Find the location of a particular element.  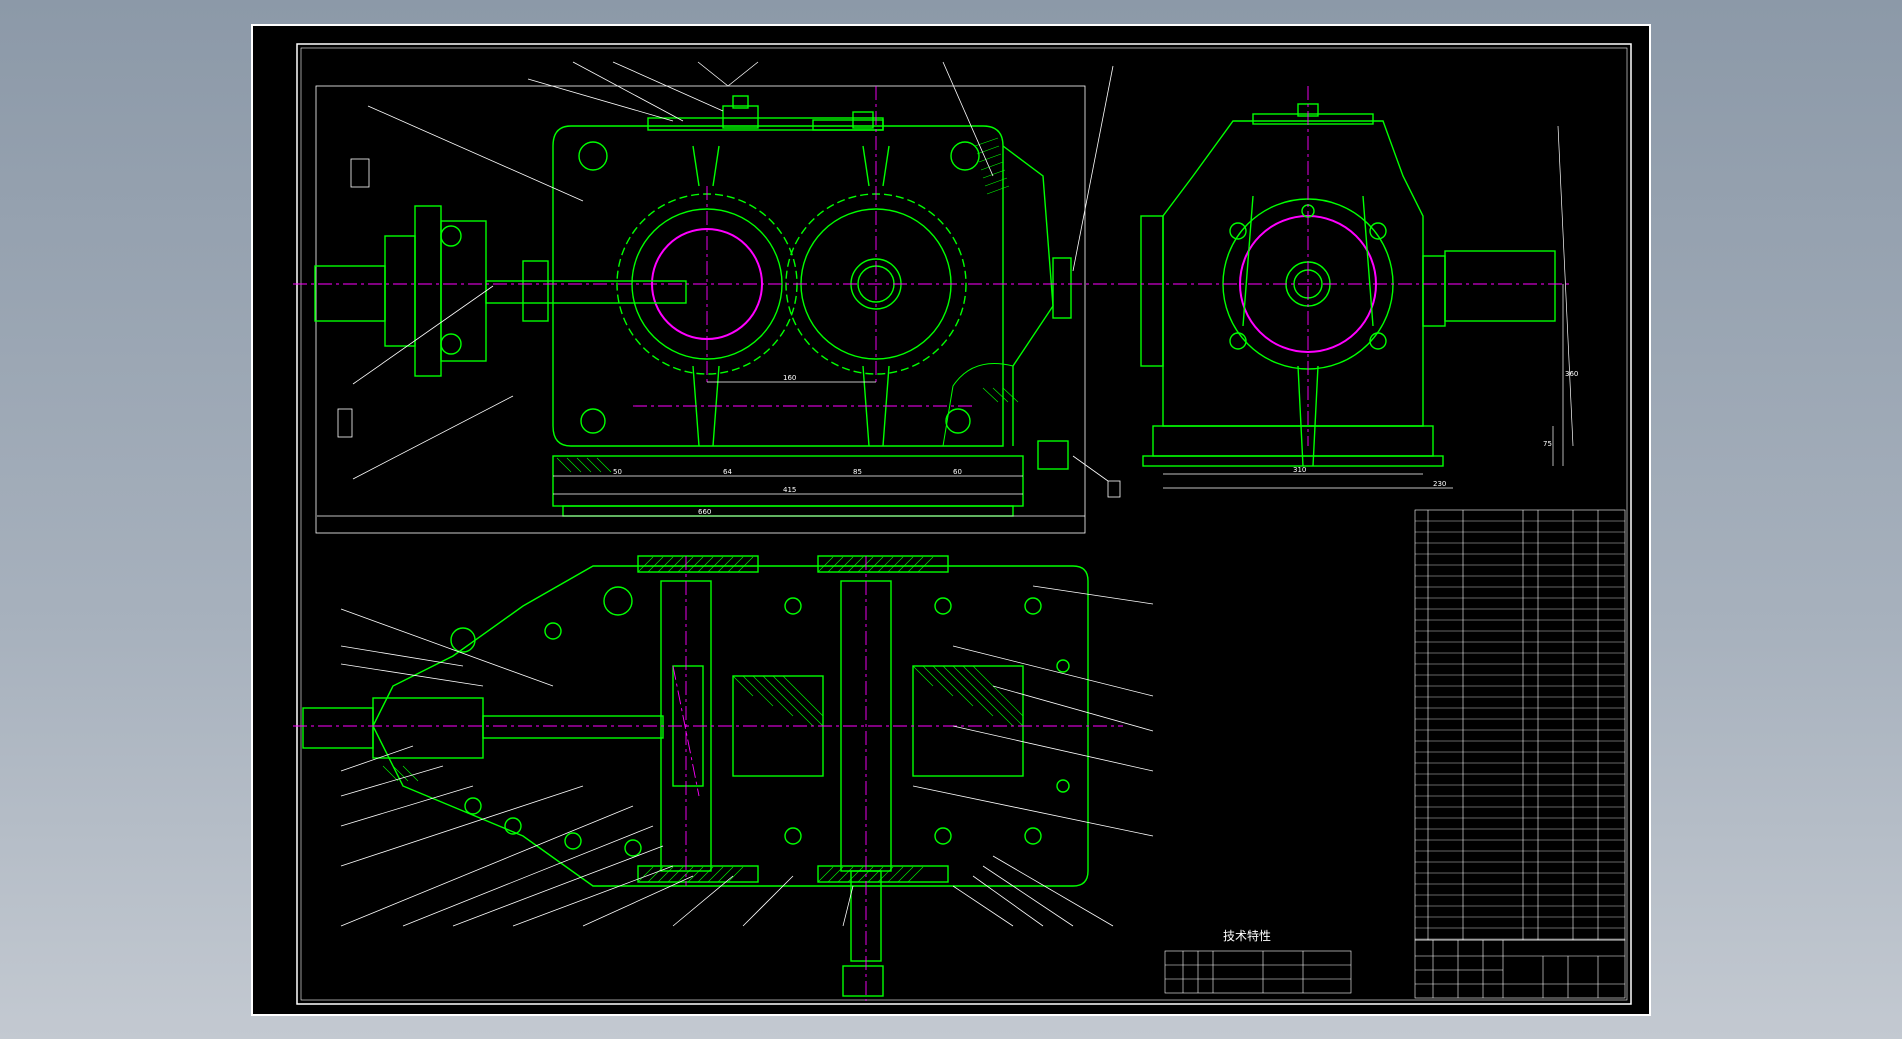

front-dimension-text: 660 415 160 50 64 85 60 is located at coordinates (787, 445).